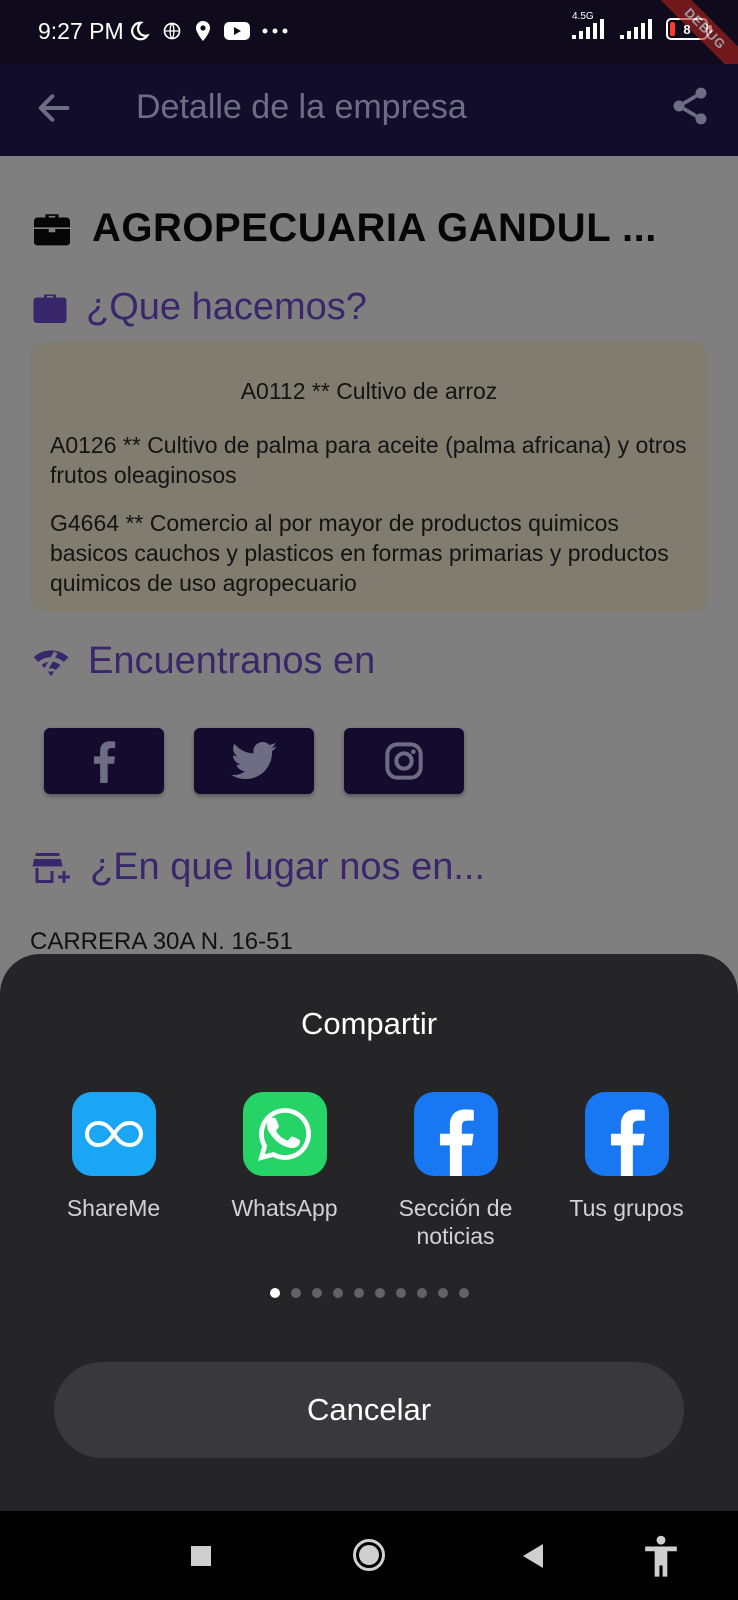 Image resolution: width=738 pixels, height=1600 pixels. I want to click on page-title: Detalle de la empresa, so click(301, 107).